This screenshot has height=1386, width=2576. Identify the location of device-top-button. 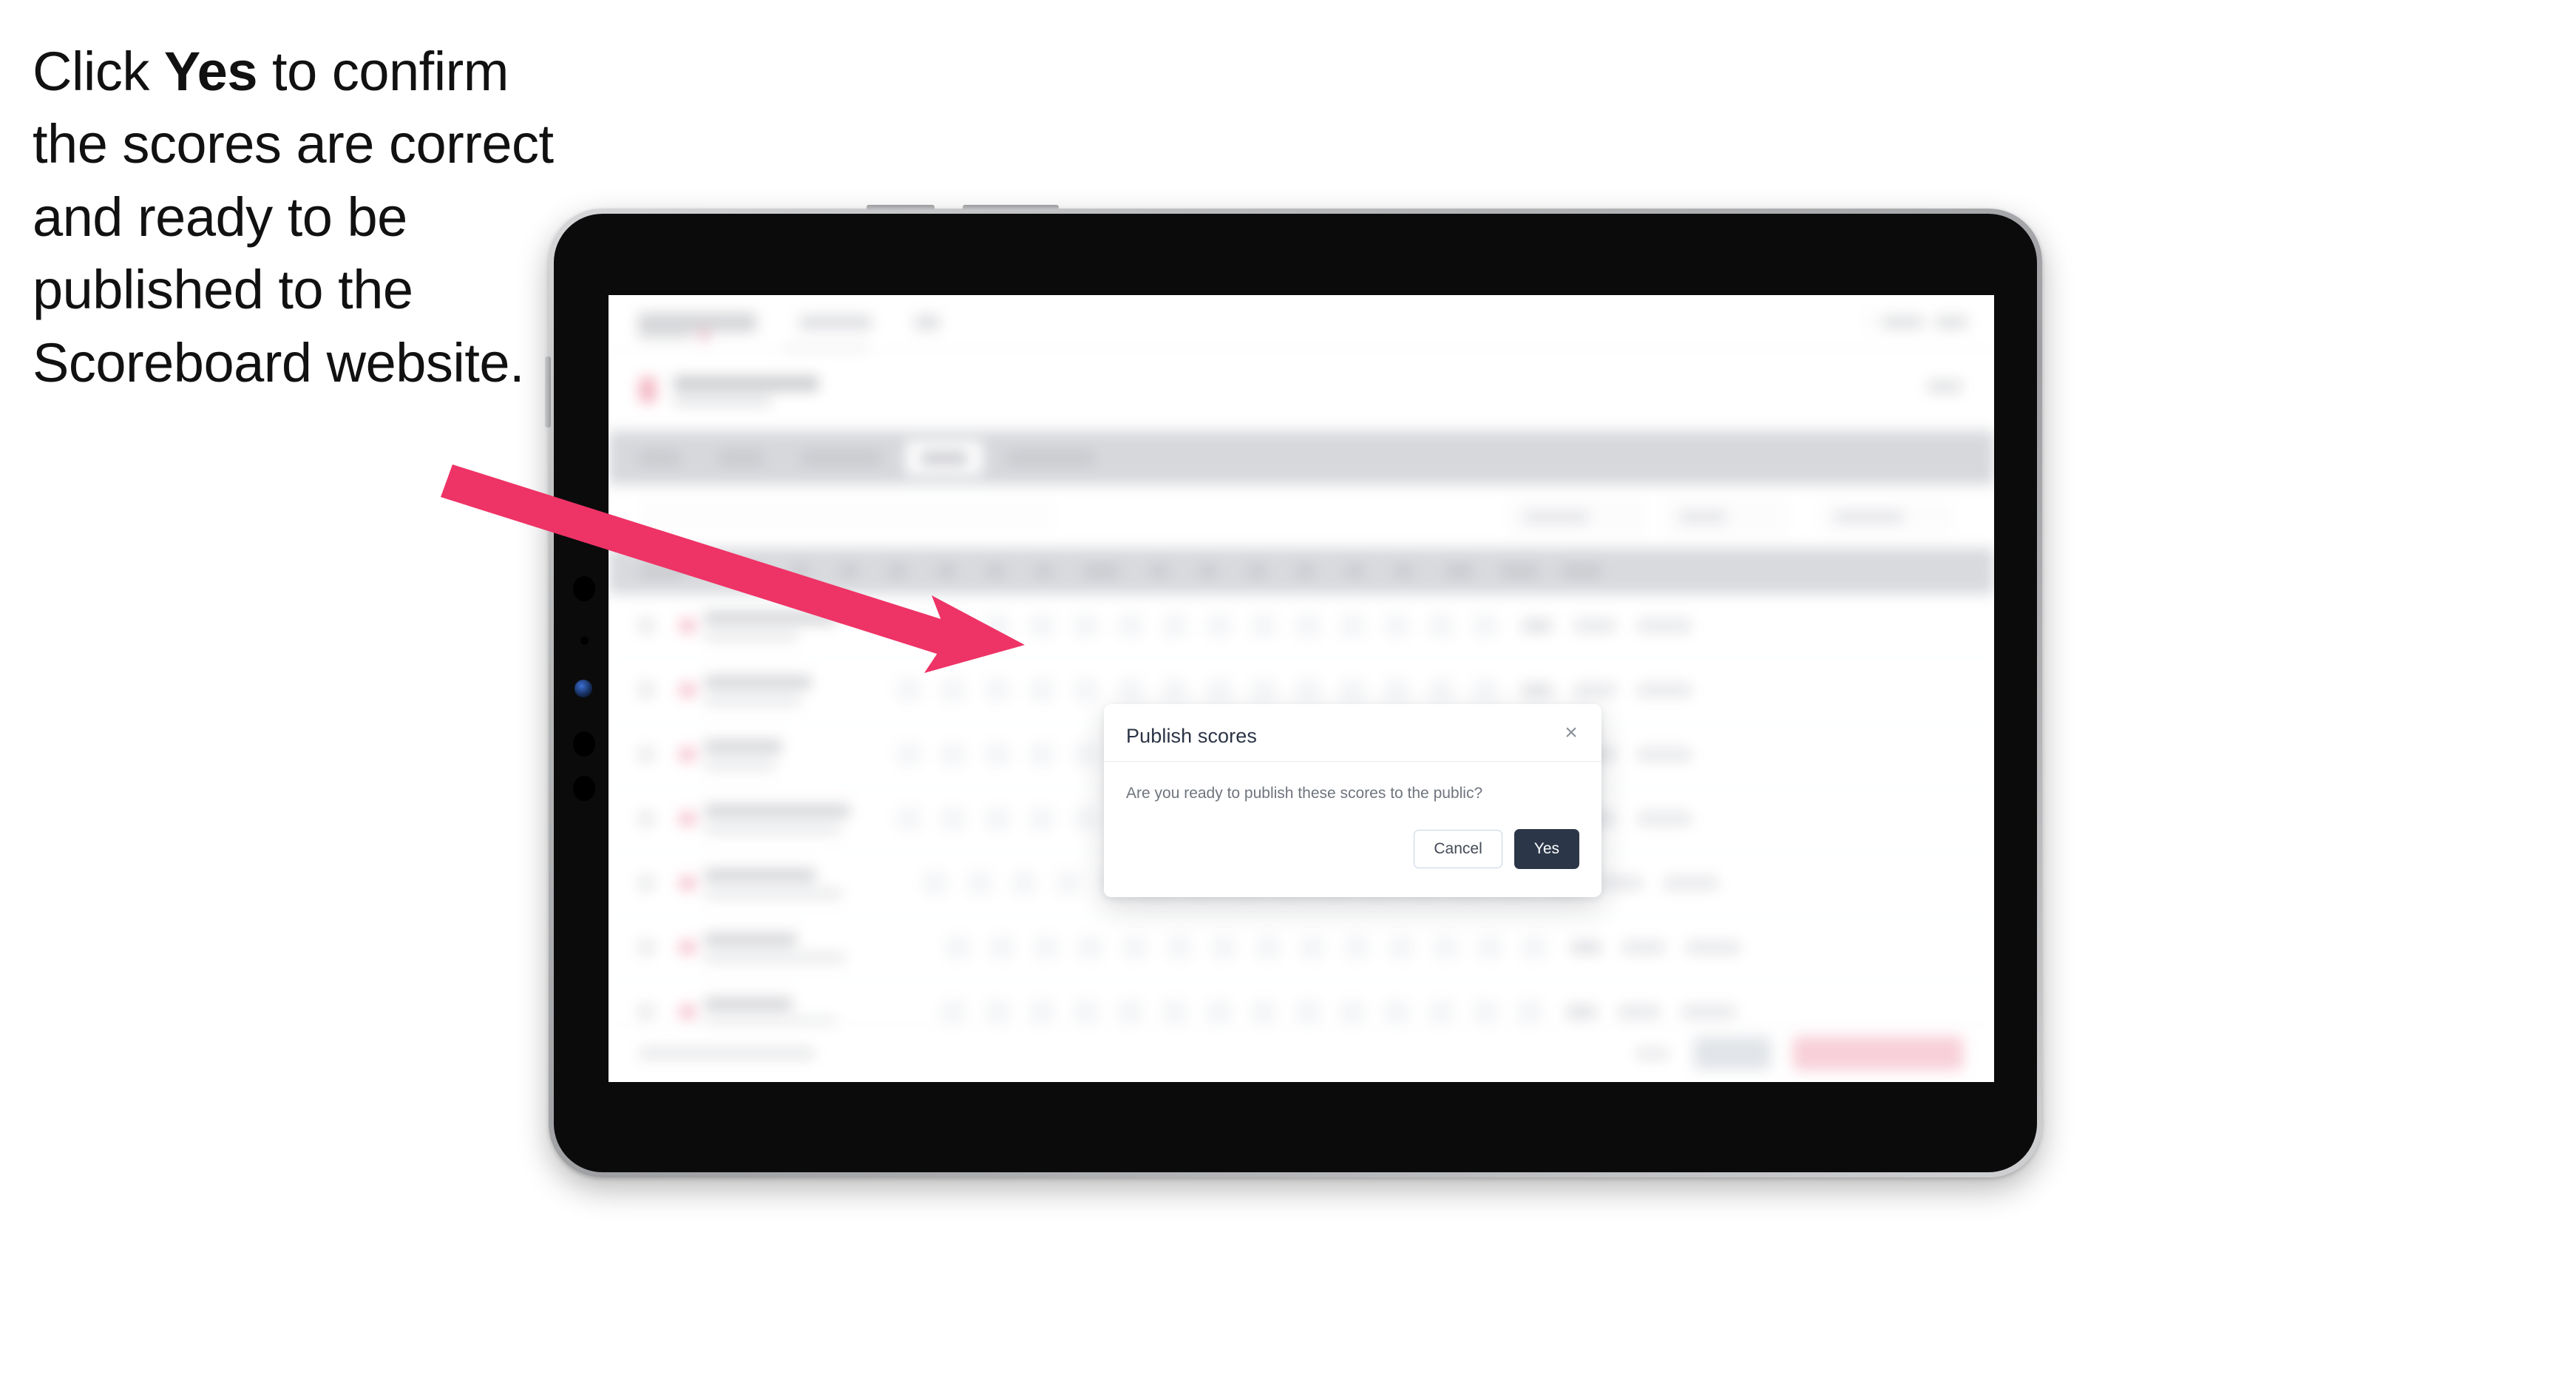
(901, 208).